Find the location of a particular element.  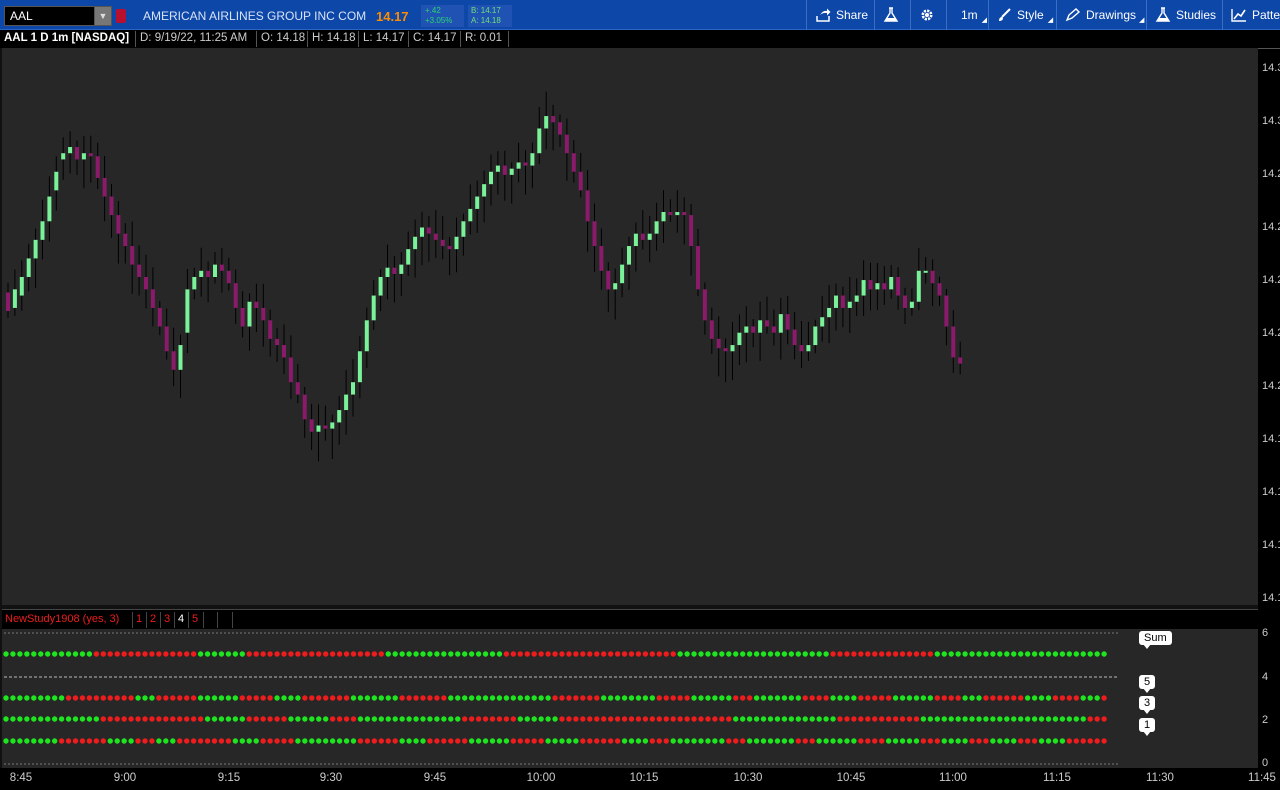

study-plot-toggle: 5 is located at coordinates (196, 620).